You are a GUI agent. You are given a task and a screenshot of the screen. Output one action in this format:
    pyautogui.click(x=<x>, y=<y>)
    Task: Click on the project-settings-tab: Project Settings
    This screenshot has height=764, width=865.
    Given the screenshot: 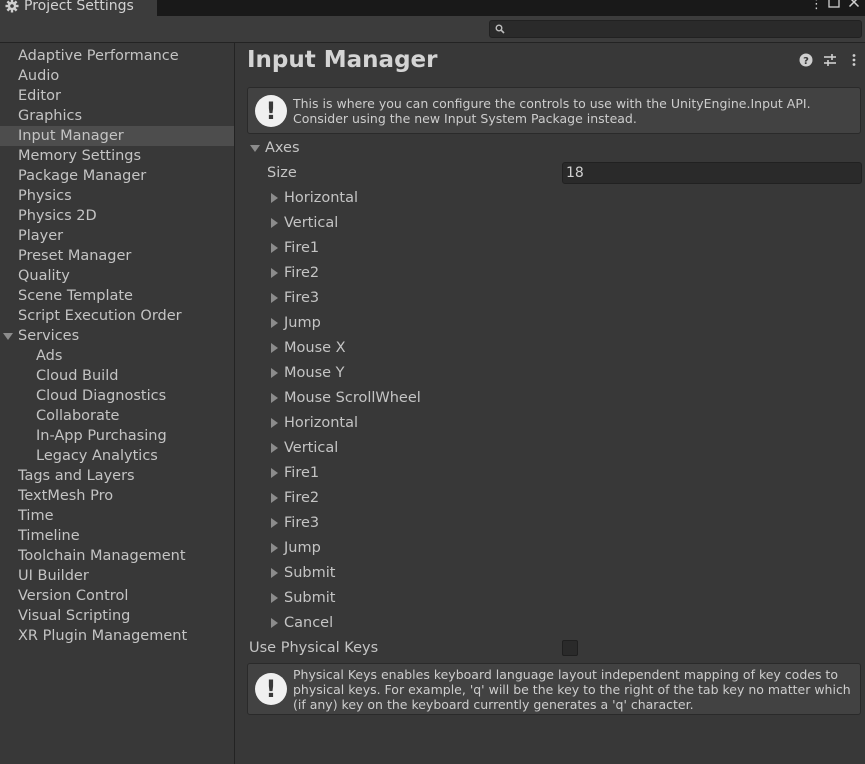 What is the action you would take?
    pyautogui.click(x=78, y=8)
    